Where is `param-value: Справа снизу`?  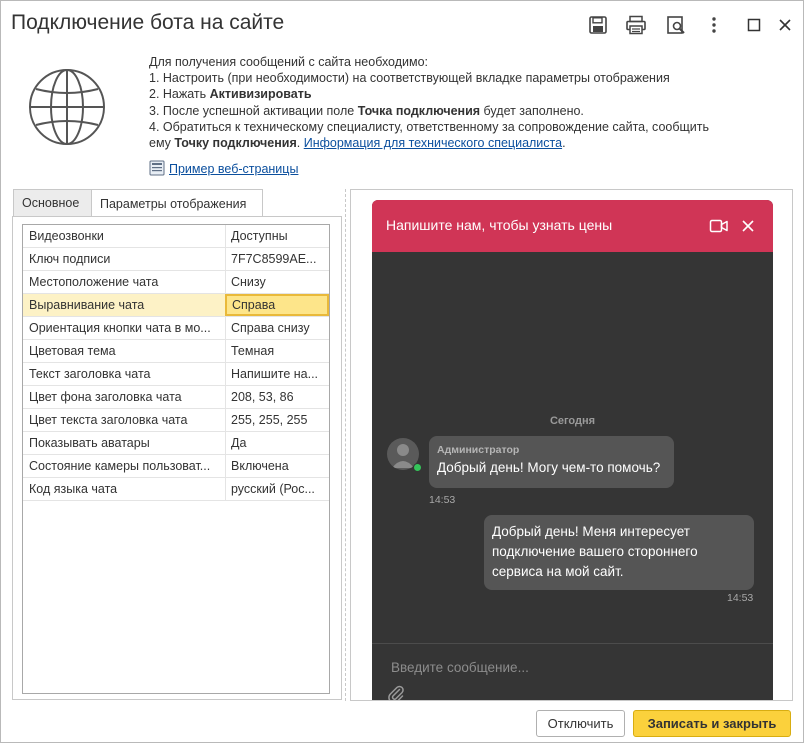
param-value: Справа снизу is located at coordinates (277, 328).